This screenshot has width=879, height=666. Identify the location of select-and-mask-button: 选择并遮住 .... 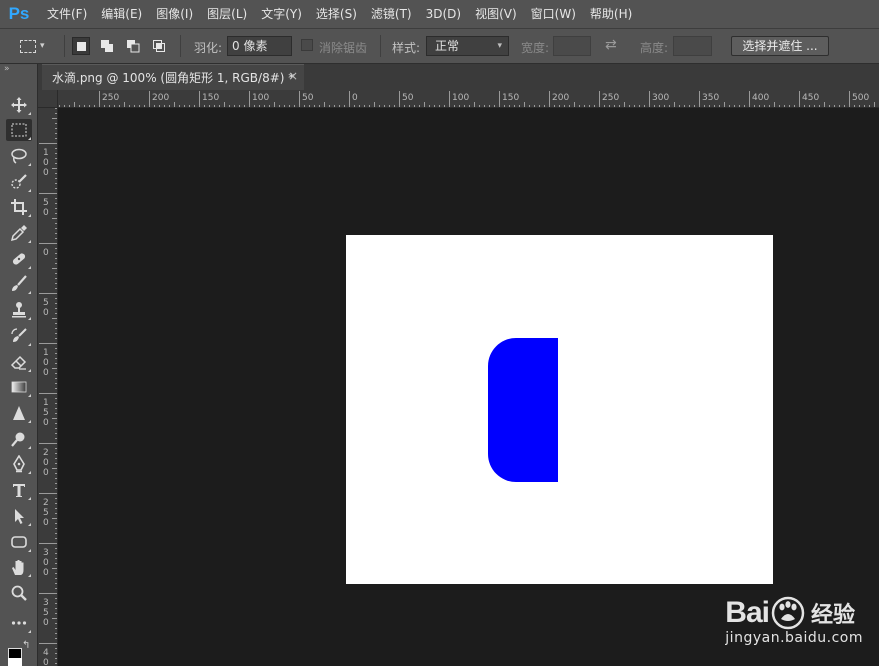
(780, 46).